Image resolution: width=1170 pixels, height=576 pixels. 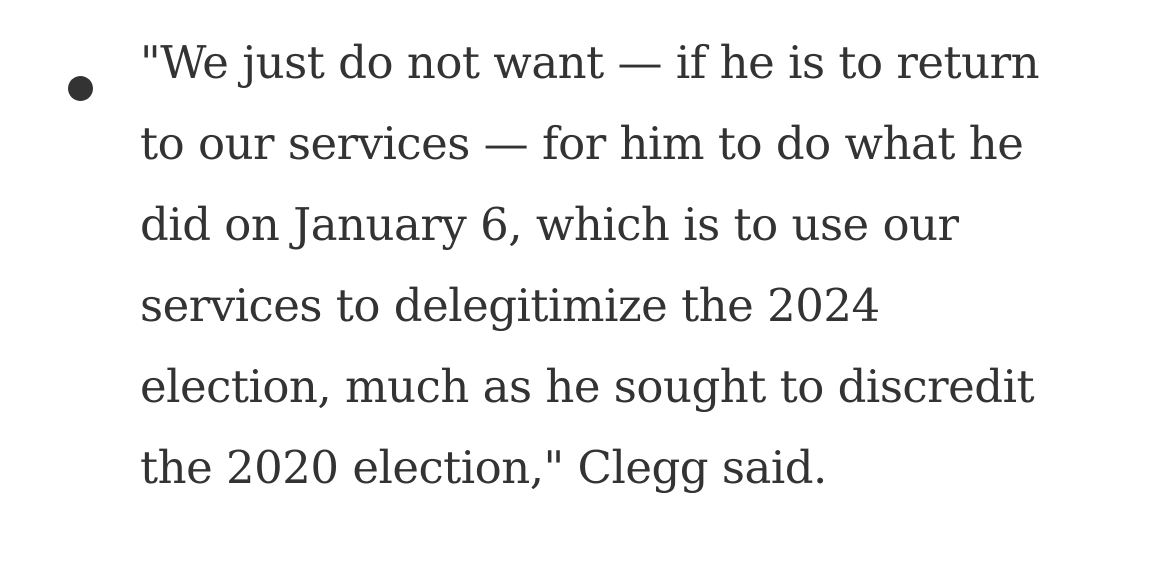 What do you see at coordinates (483, 467) in the screenshot?
I see `quote-line: the 2020 election," Clegg said.` at bounding box center [483, 467].